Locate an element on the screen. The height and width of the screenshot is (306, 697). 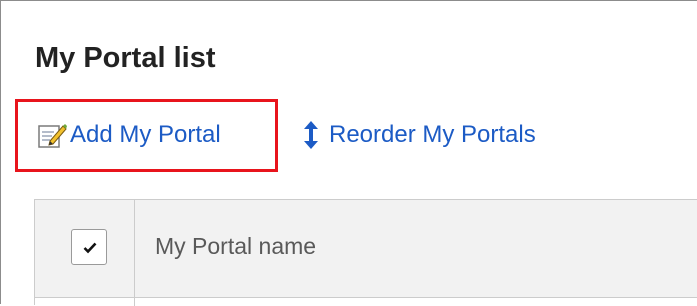
reorder-my-portals-link: Reorder My Portals is located at coordinates (417, 135).